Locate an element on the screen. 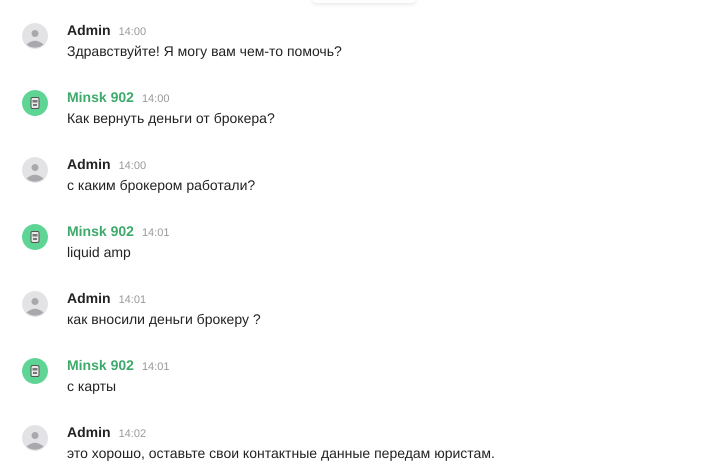 The image size is (728, 466). message-text: с карты is located at coordinates (92, 386).